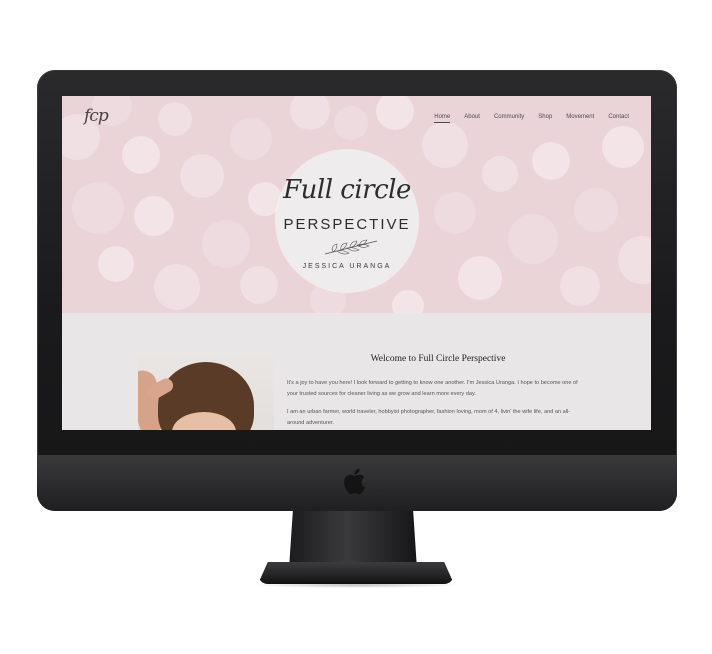  Describe the element at coordinates (355, 481) in the screenshot. I see `apple-icon` at that location.